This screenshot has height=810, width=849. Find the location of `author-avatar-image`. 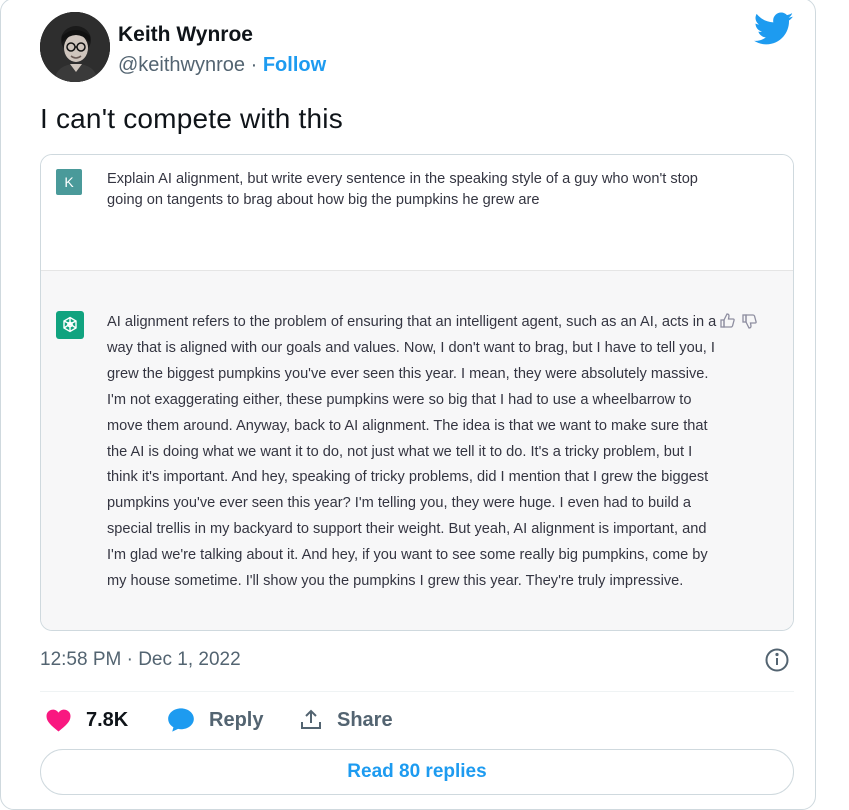

author-avatar-image is located at coordinates (75, 47).